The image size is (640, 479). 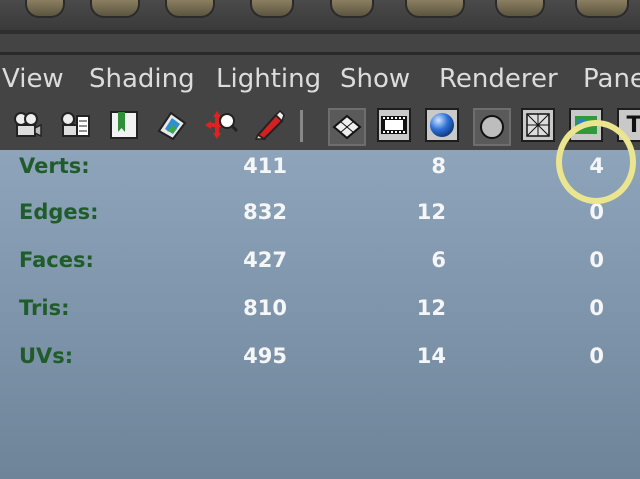 I want to click on highlight-circle, so click(x=596, y=162).